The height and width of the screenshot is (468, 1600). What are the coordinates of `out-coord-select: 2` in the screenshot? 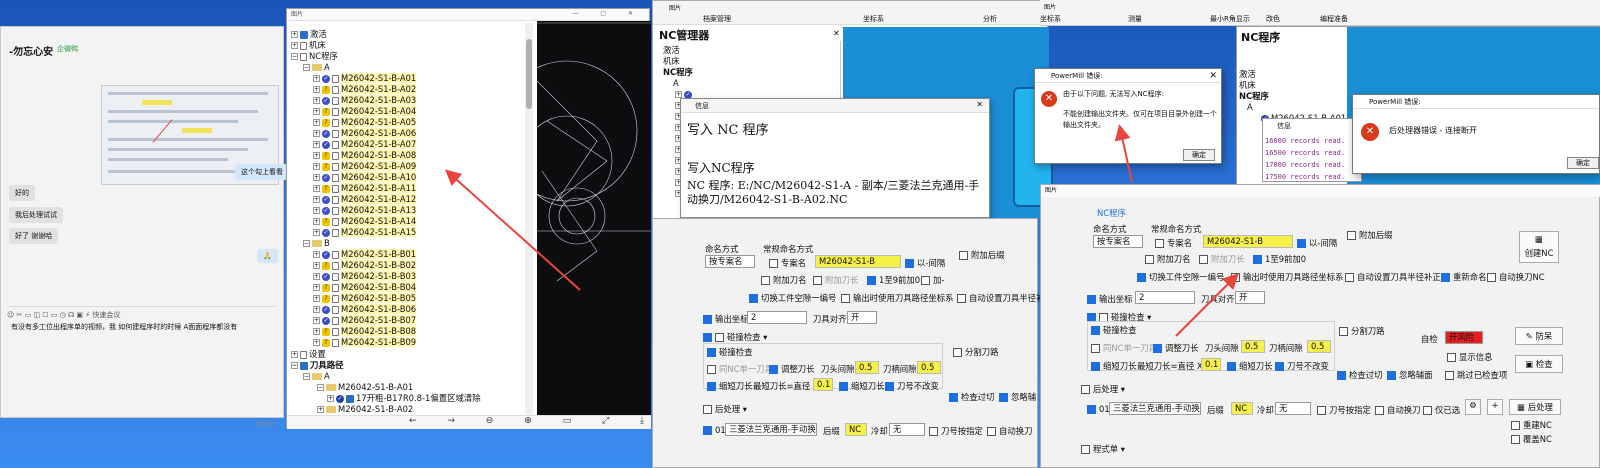 It's located at (1165, 297).